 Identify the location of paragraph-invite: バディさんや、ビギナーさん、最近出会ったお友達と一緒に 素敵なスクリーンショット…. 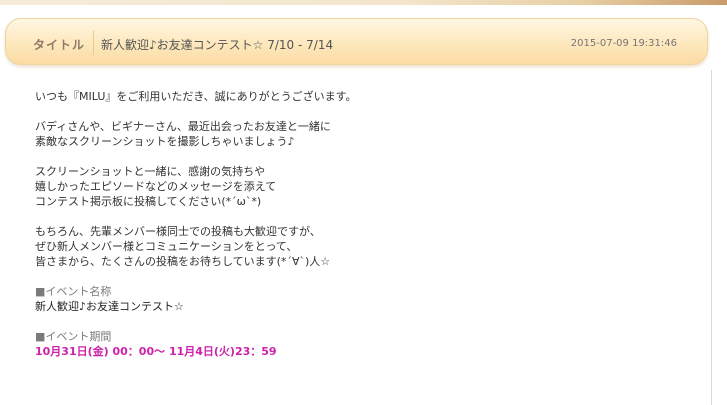
(365, 134).